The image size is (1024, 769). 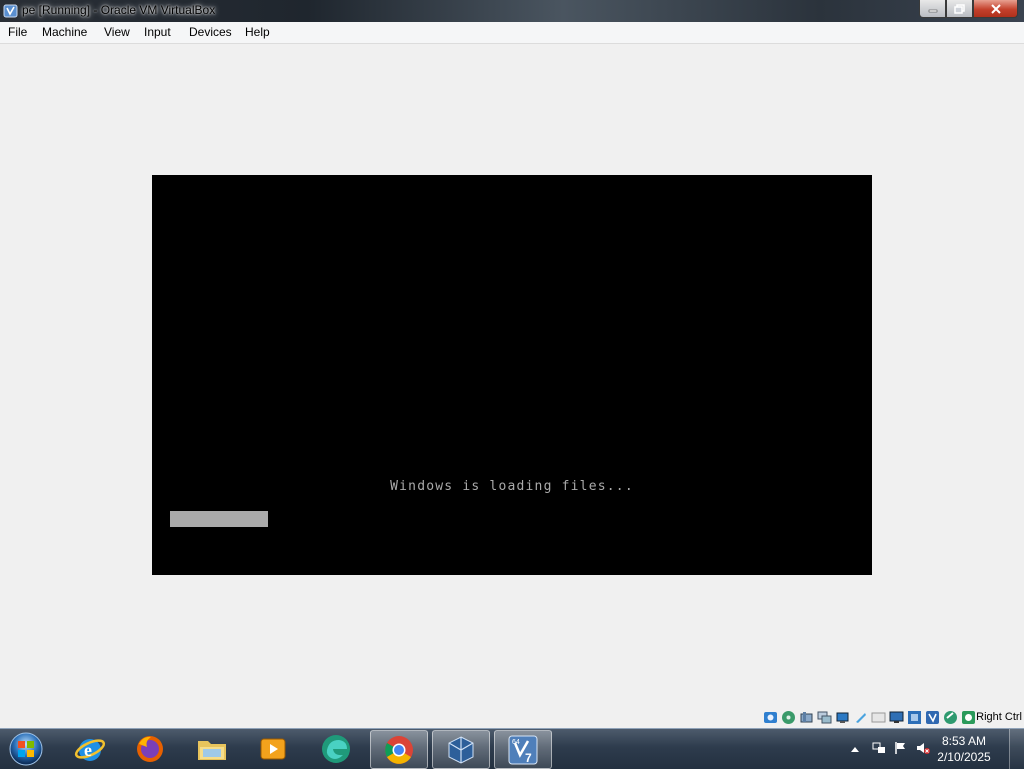 What do you see at coordinates (878, 717) in the screenshot?
I see `display-icon` at bounding box center [878, 717].